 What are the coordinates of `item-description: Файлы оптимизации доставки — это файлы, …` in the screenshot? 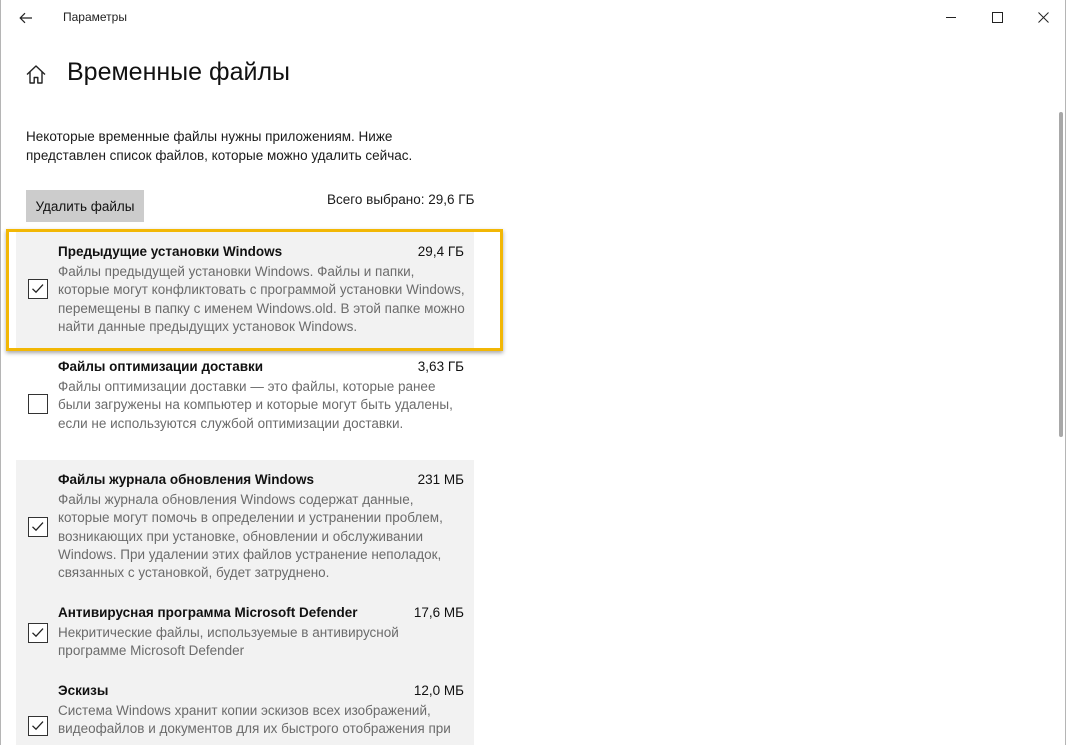 It's located at (255, 405).